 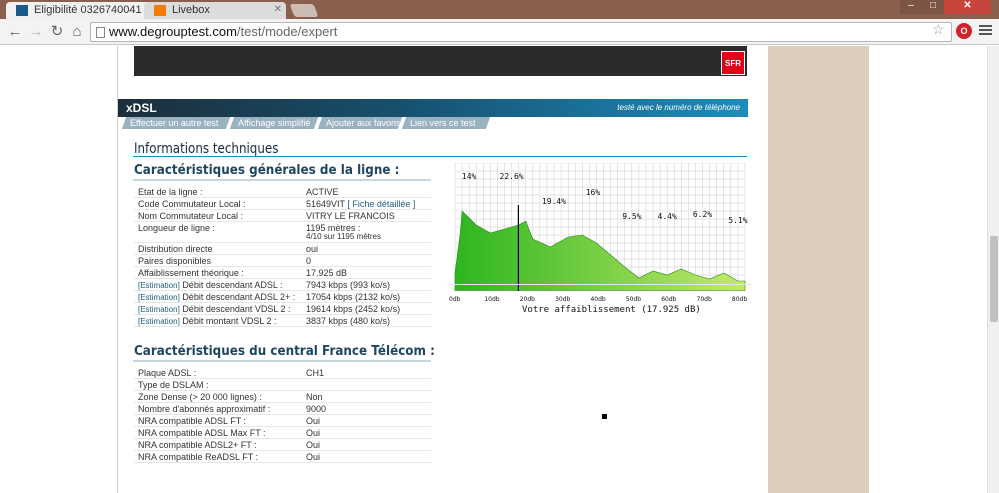 I want to click on row-value: Non, so click(x=314, y=397).